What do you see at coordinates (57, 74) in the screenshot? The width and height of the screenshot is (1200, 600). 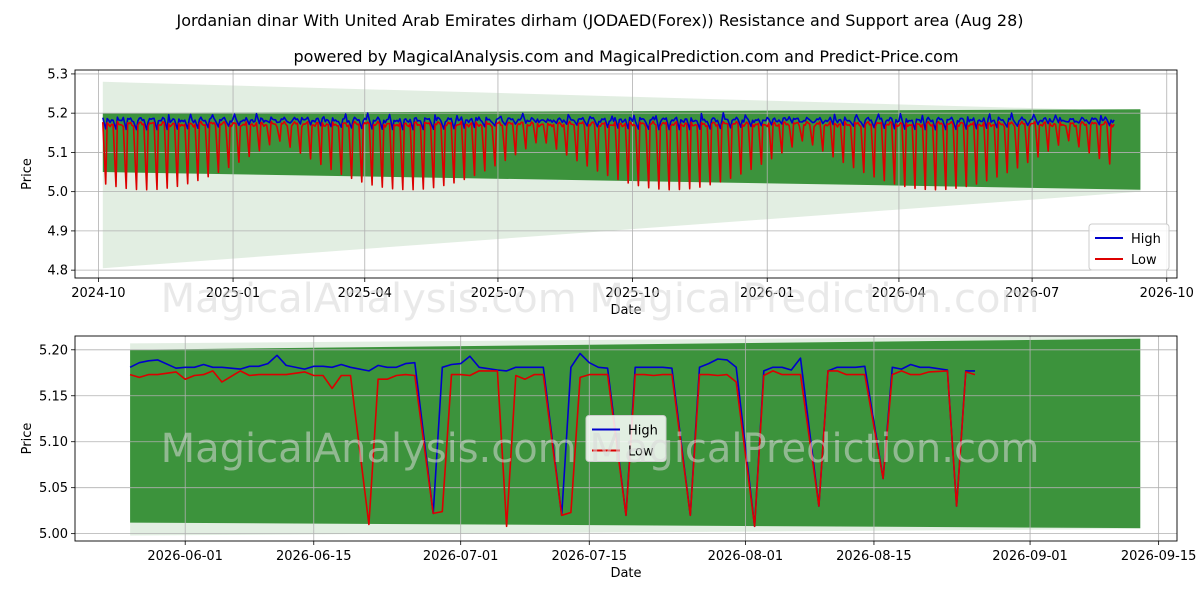 I see `y-tick-label: 5.3` at bounding box center [57, 74].